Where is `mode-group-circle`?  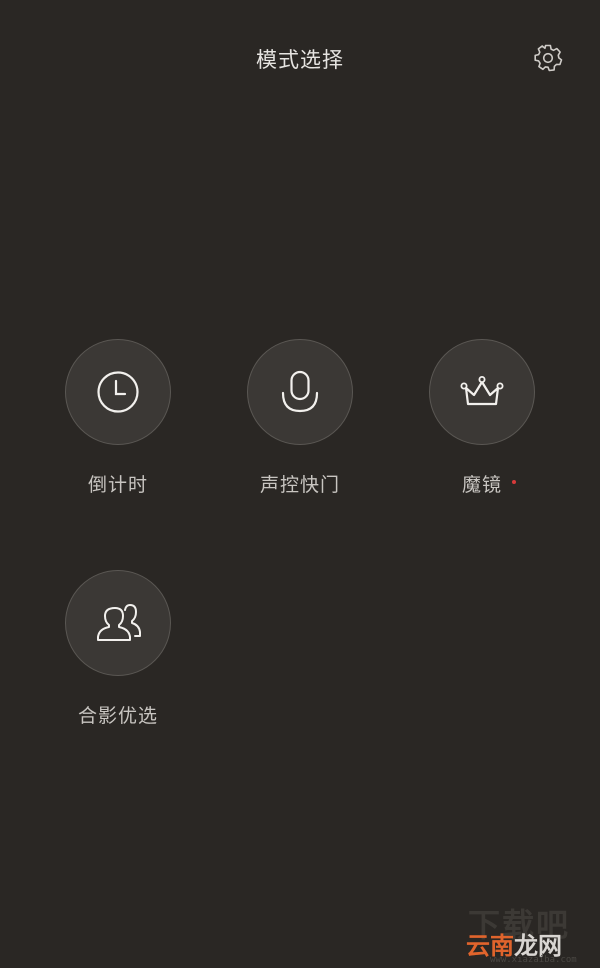 mode-group-circle is located at coordinates (118, 623).